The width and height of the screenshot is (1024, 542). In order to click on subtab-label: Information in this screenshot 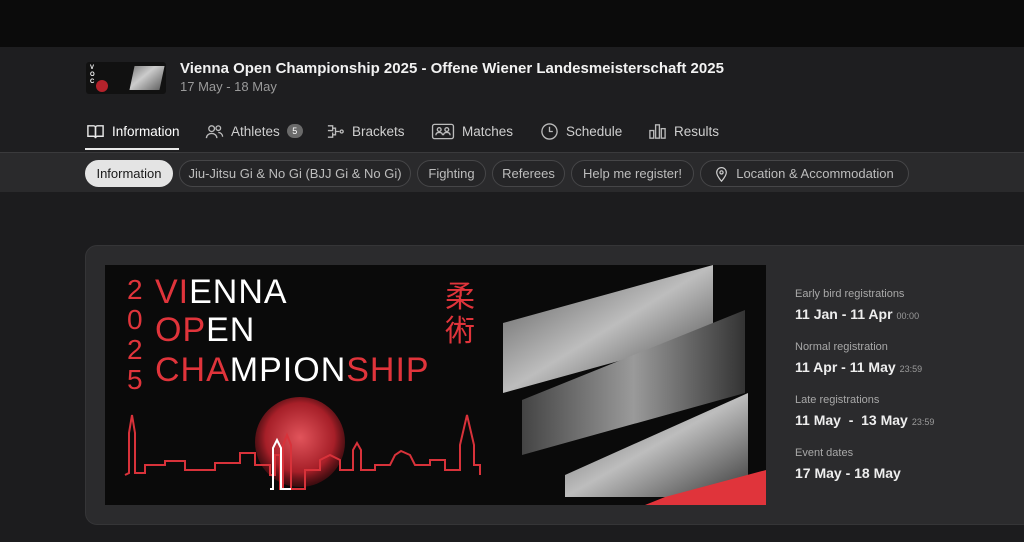, I will do `click(129, 173)`.